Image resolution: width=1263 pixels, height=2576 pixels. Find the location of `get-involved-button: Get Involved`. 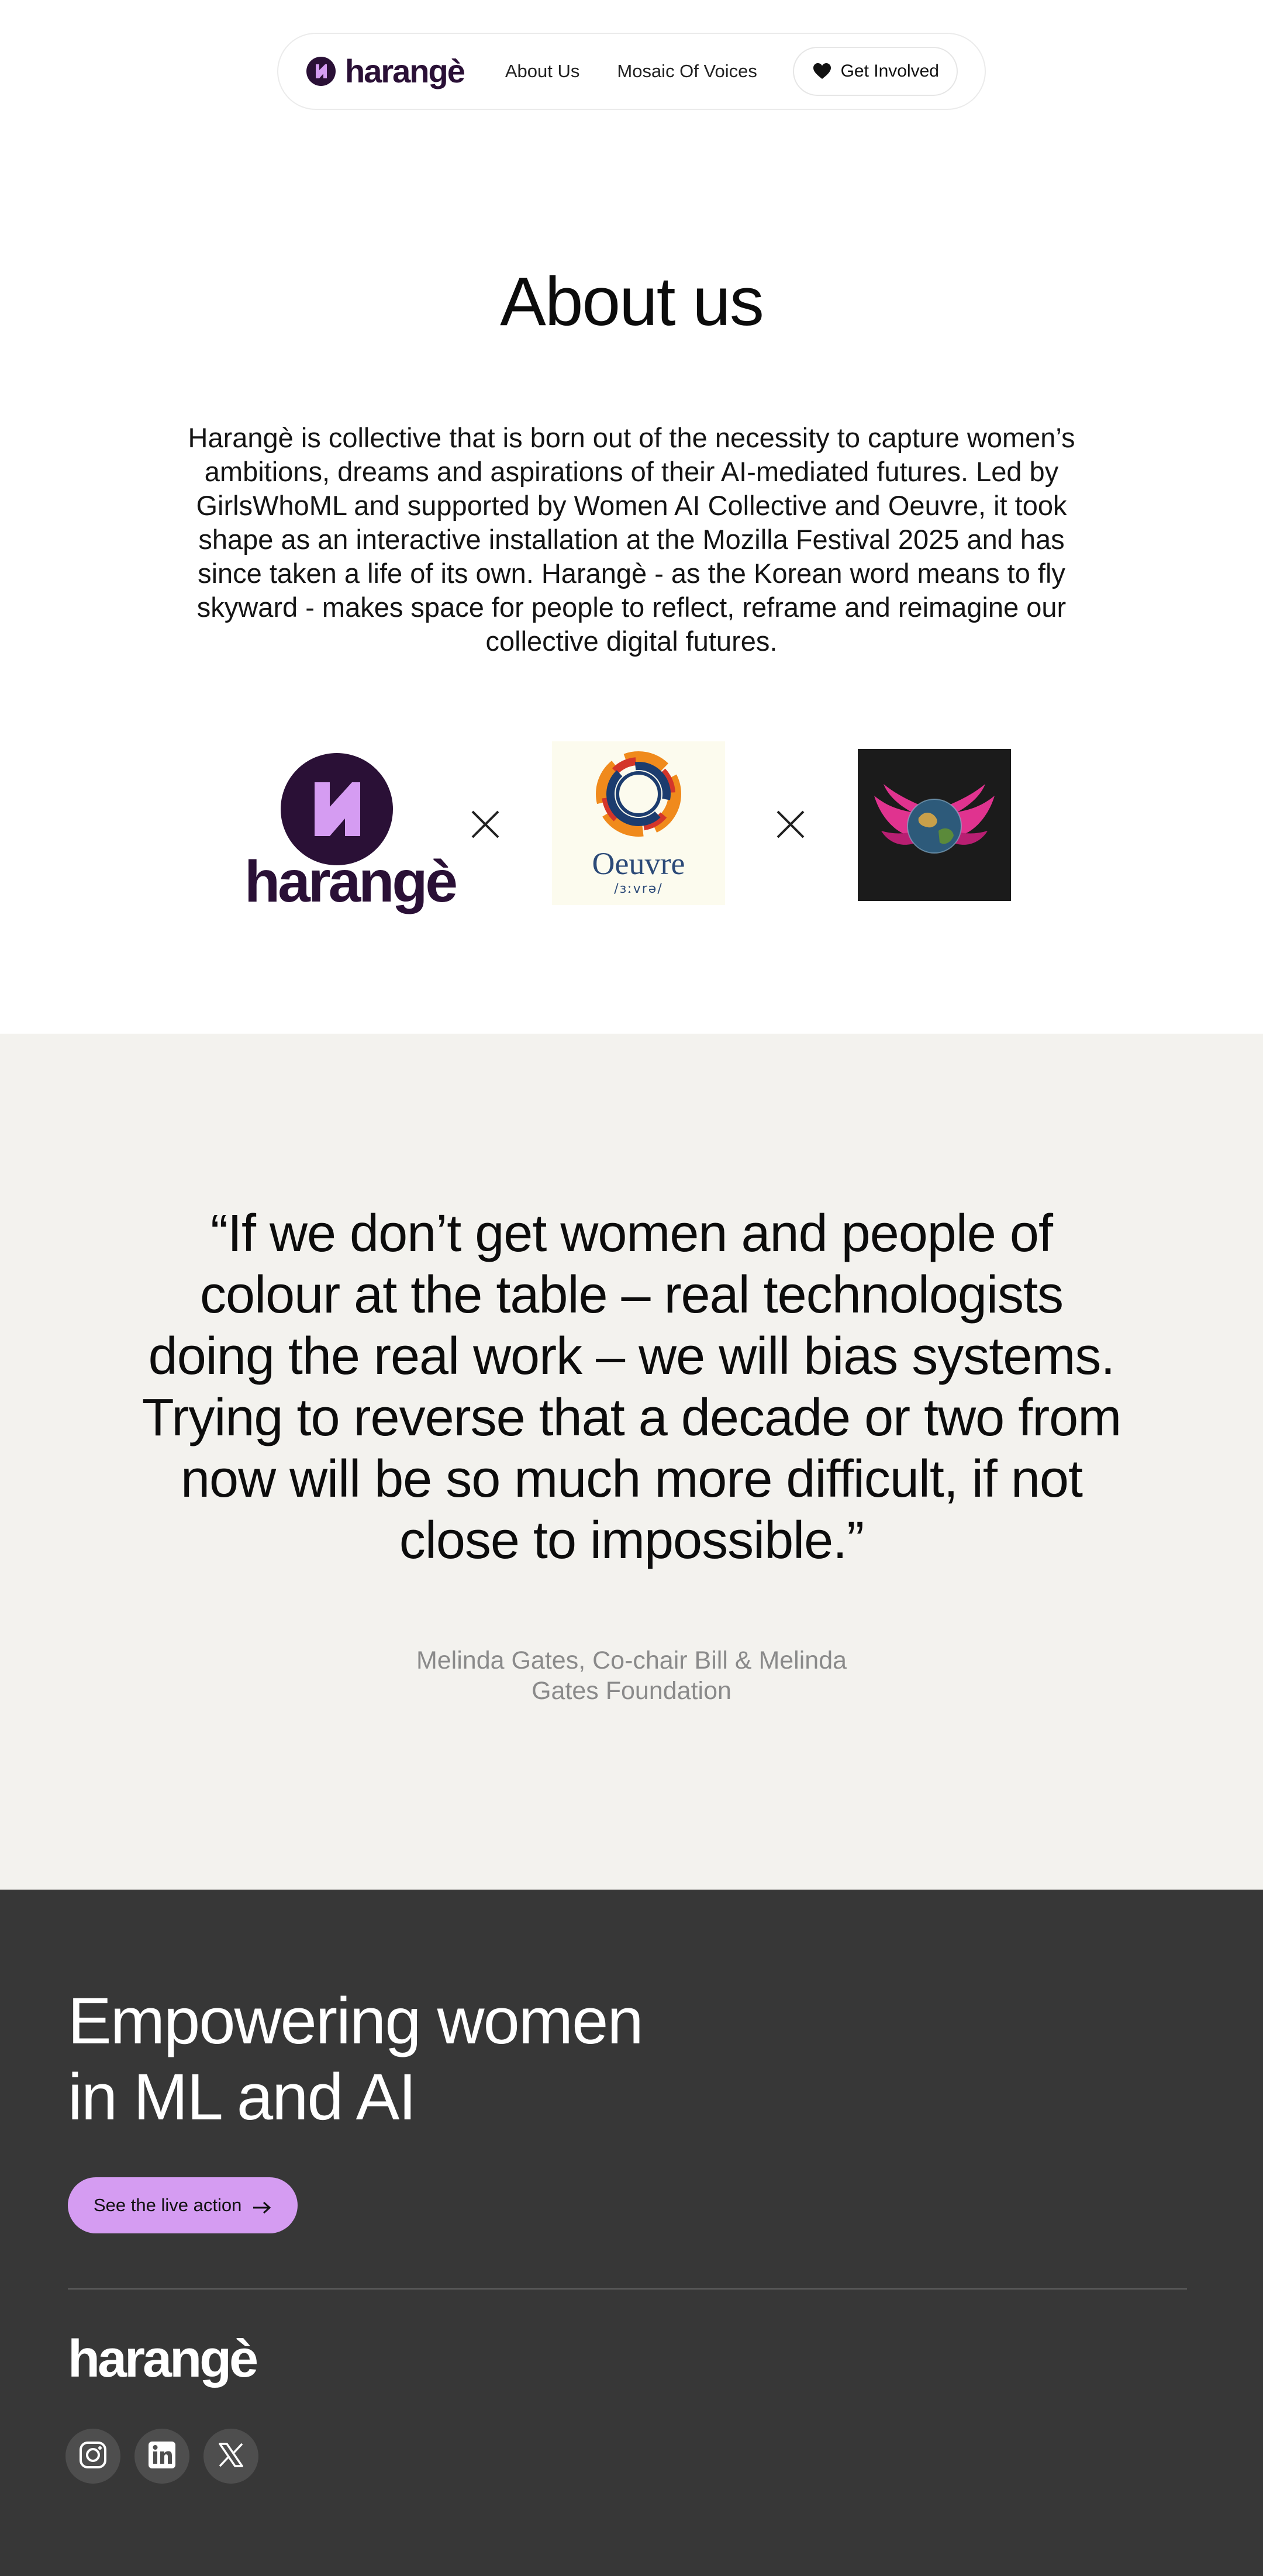

get-involved-button: Get Involved is located at coordinates (875, 71).